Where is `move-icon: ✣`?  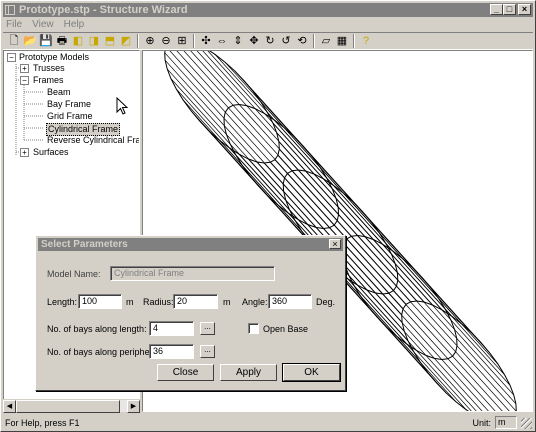
move-icon: ✣ is located at coordinates (206, 41).